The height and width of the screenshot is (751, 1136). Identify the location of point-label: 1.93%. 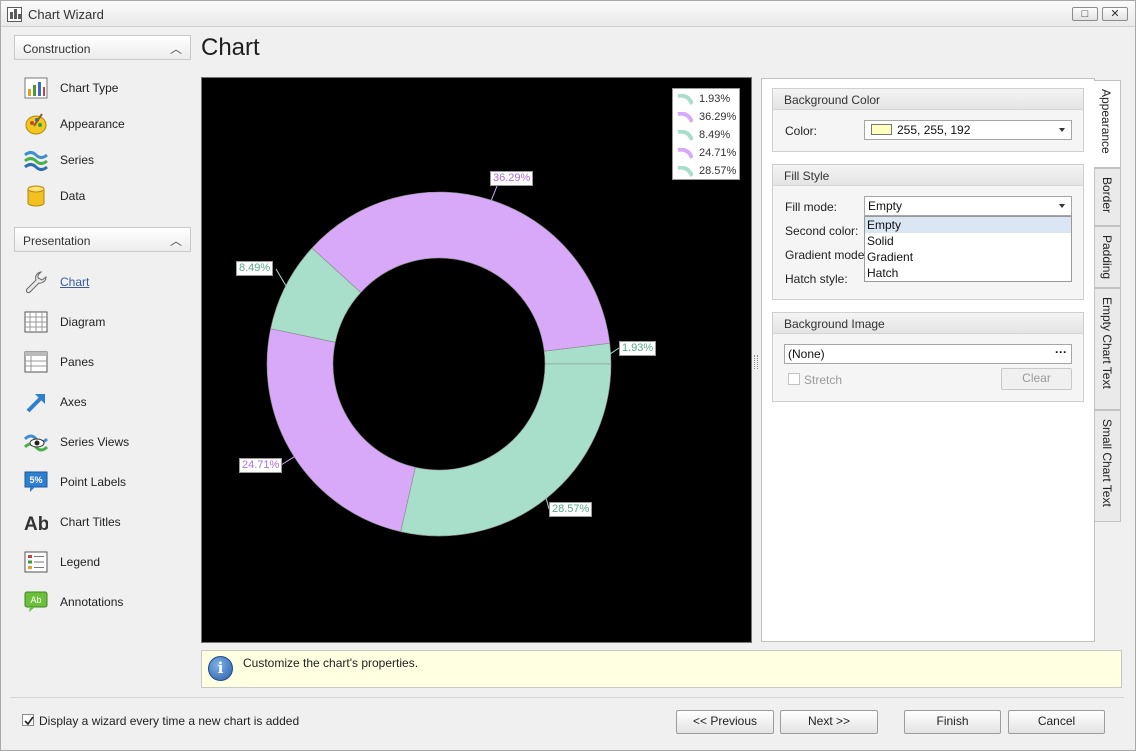
(638, 348).